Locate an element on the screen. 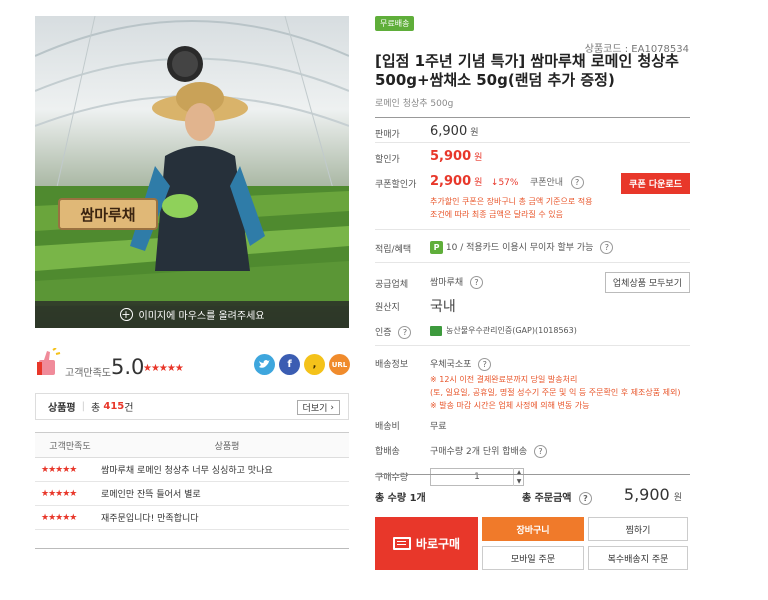 This screenshot has width=768, height=600. row-origin: 원산지 국내 is located at coordinates (532, 303).